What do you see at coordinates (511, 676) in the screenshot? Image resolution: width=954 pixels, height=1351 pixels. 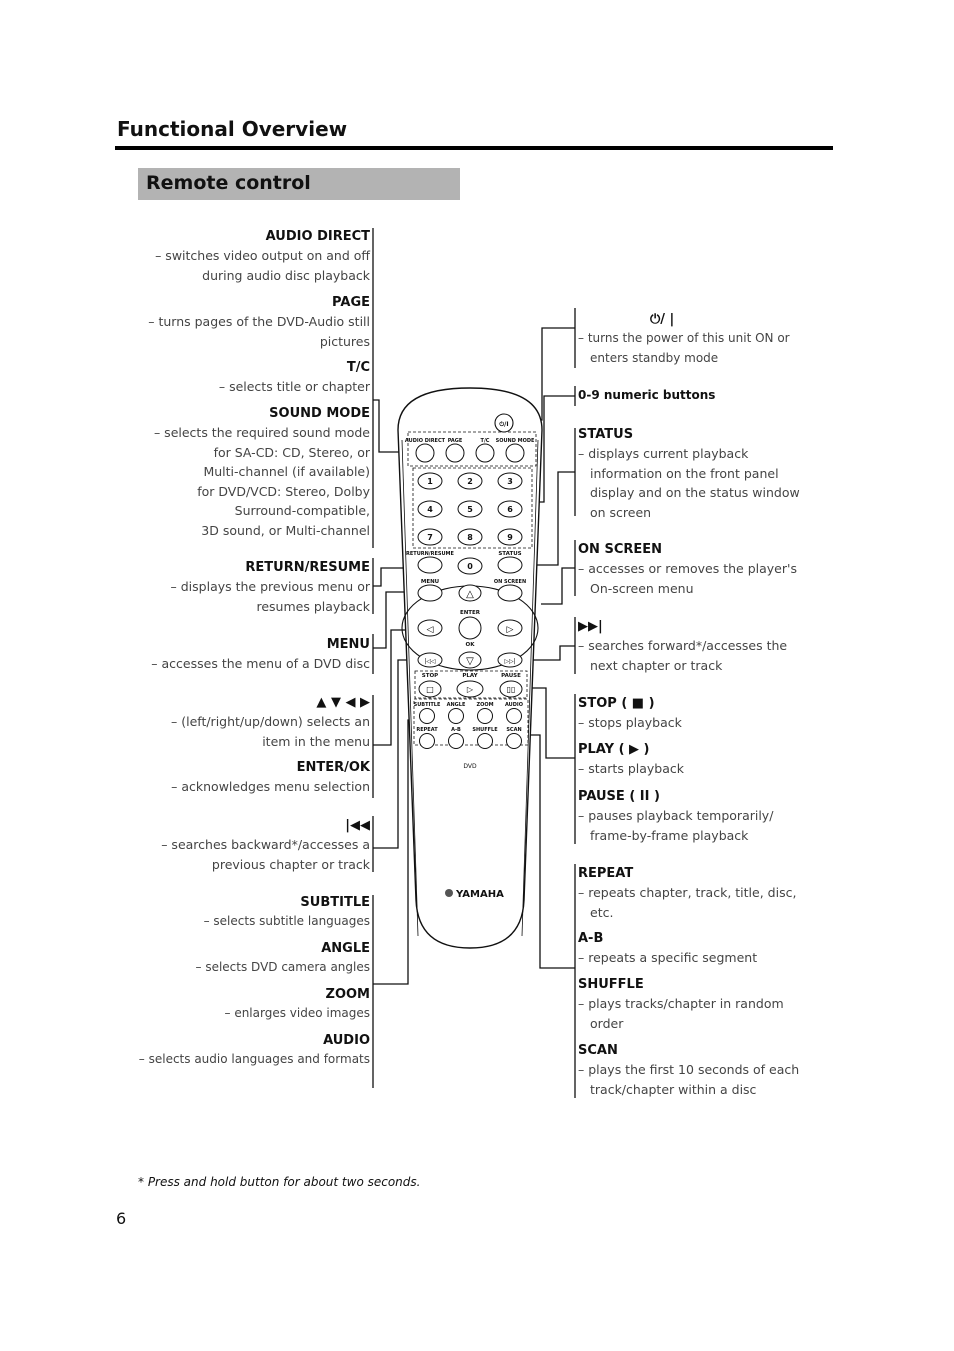 I see `transport-label: PAUSE` at bounding box center [511, 676].